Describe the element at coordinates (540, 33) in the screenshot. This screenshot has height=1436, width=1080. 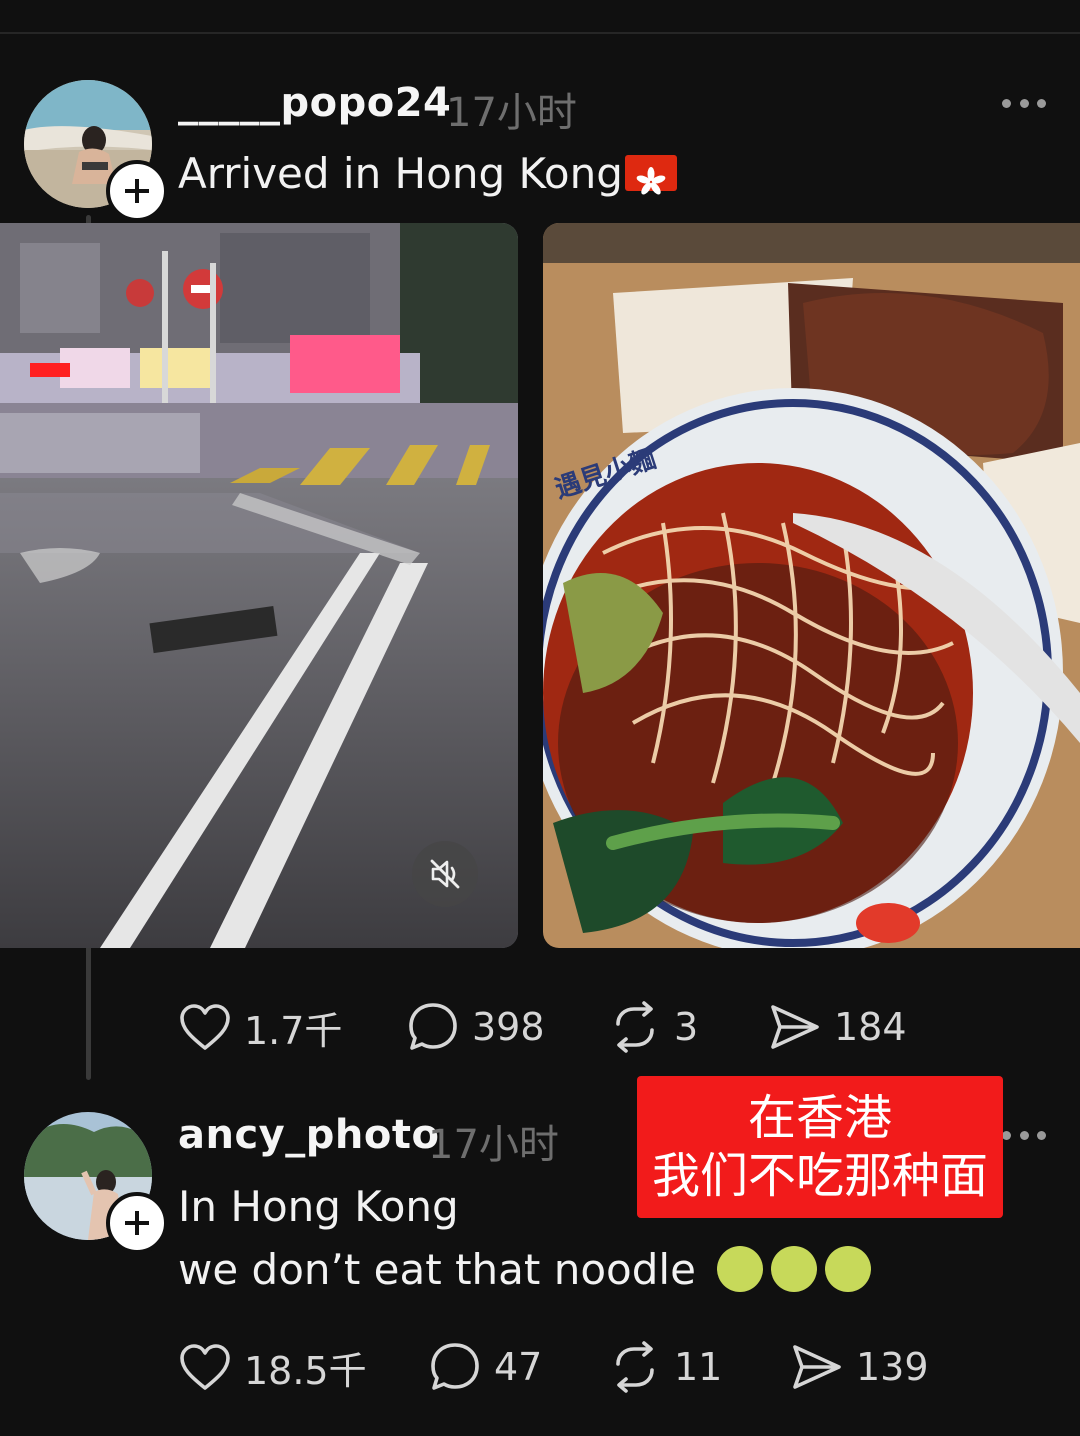
I see `top-divider` at that location.